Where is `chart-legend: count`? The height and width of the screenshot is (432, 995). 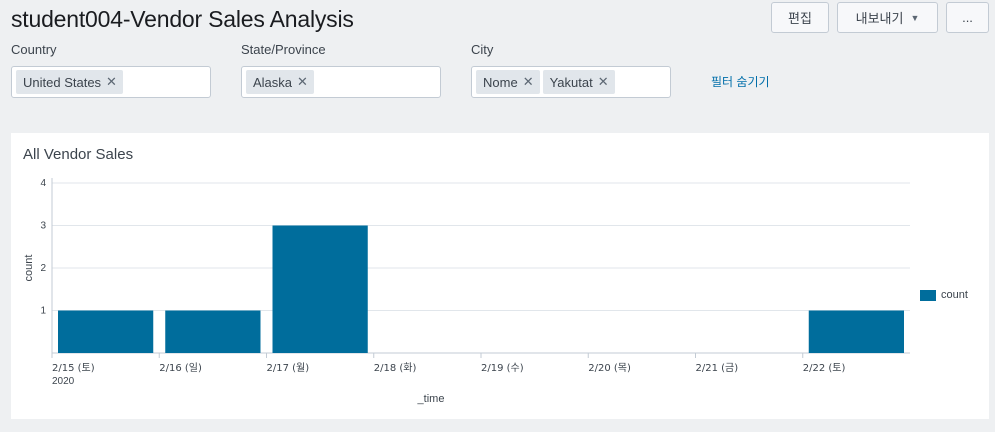 chart-legend: count is located at coordinates (944, 295).